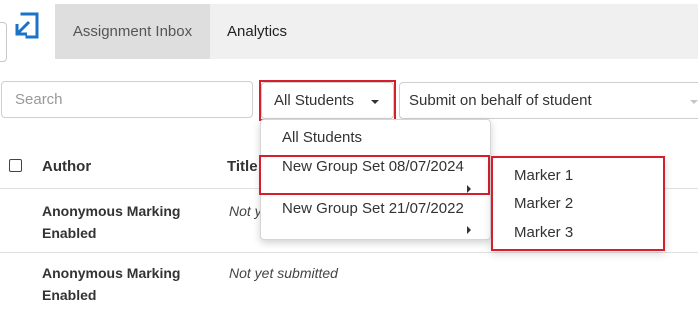  I want to click on submit-on-behalf-label: Submit on behalf of student, so click(500, 100).